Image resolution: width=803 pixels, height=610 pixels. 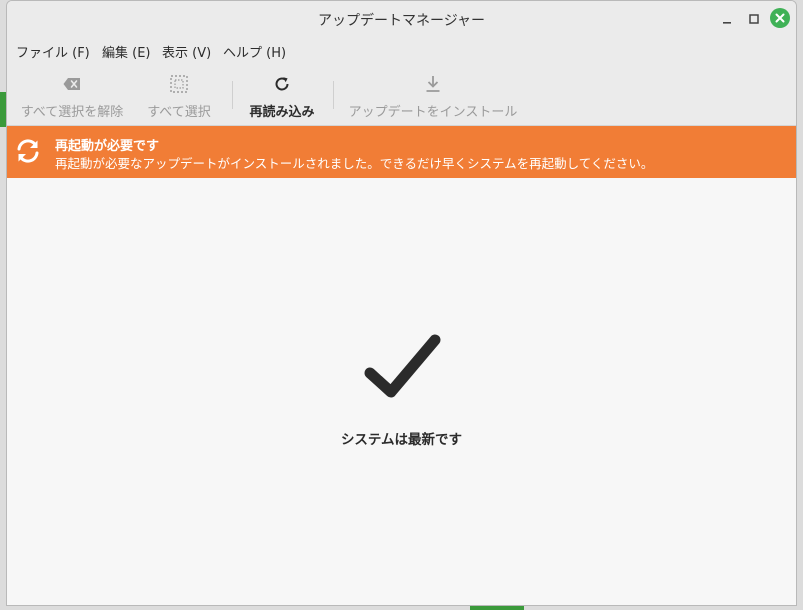 What do you see at coordinates (433, 112) in the screenshot?
I see `install-updates-label: アップデートをインストール` at bounding box center [433, 112].